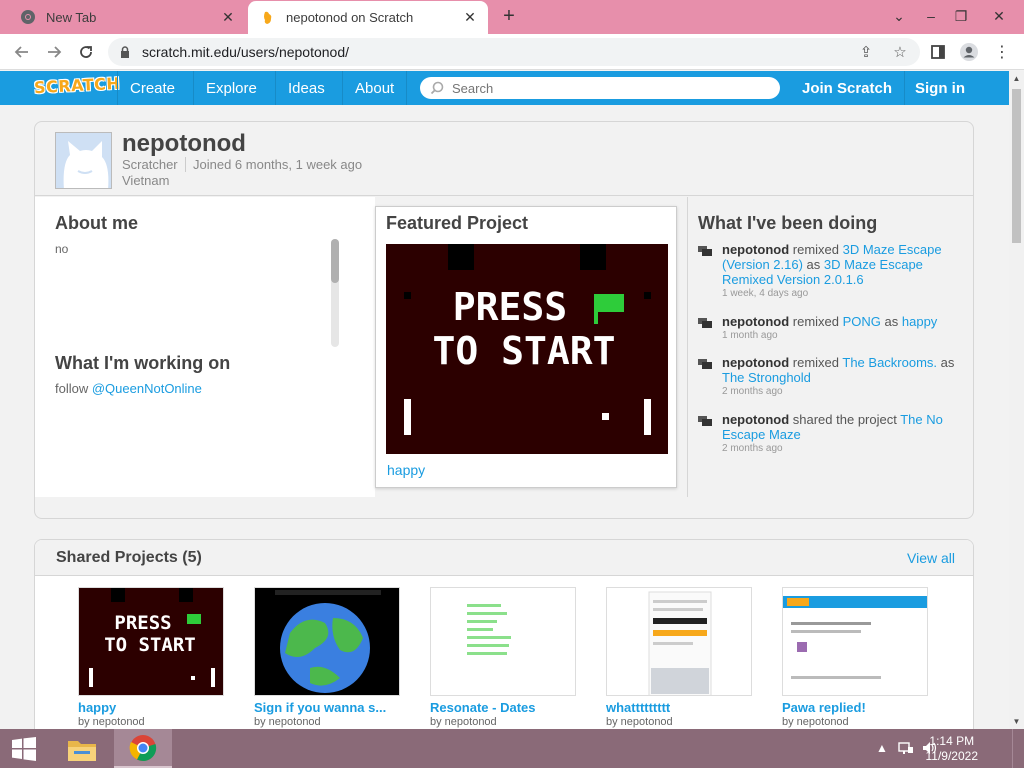 Image resolution: width=1024 pixels, height=768 pixels. Describe the element at coordinates (1016, 166) in the screenshot. I see `scrollbar-thumb` at that location.